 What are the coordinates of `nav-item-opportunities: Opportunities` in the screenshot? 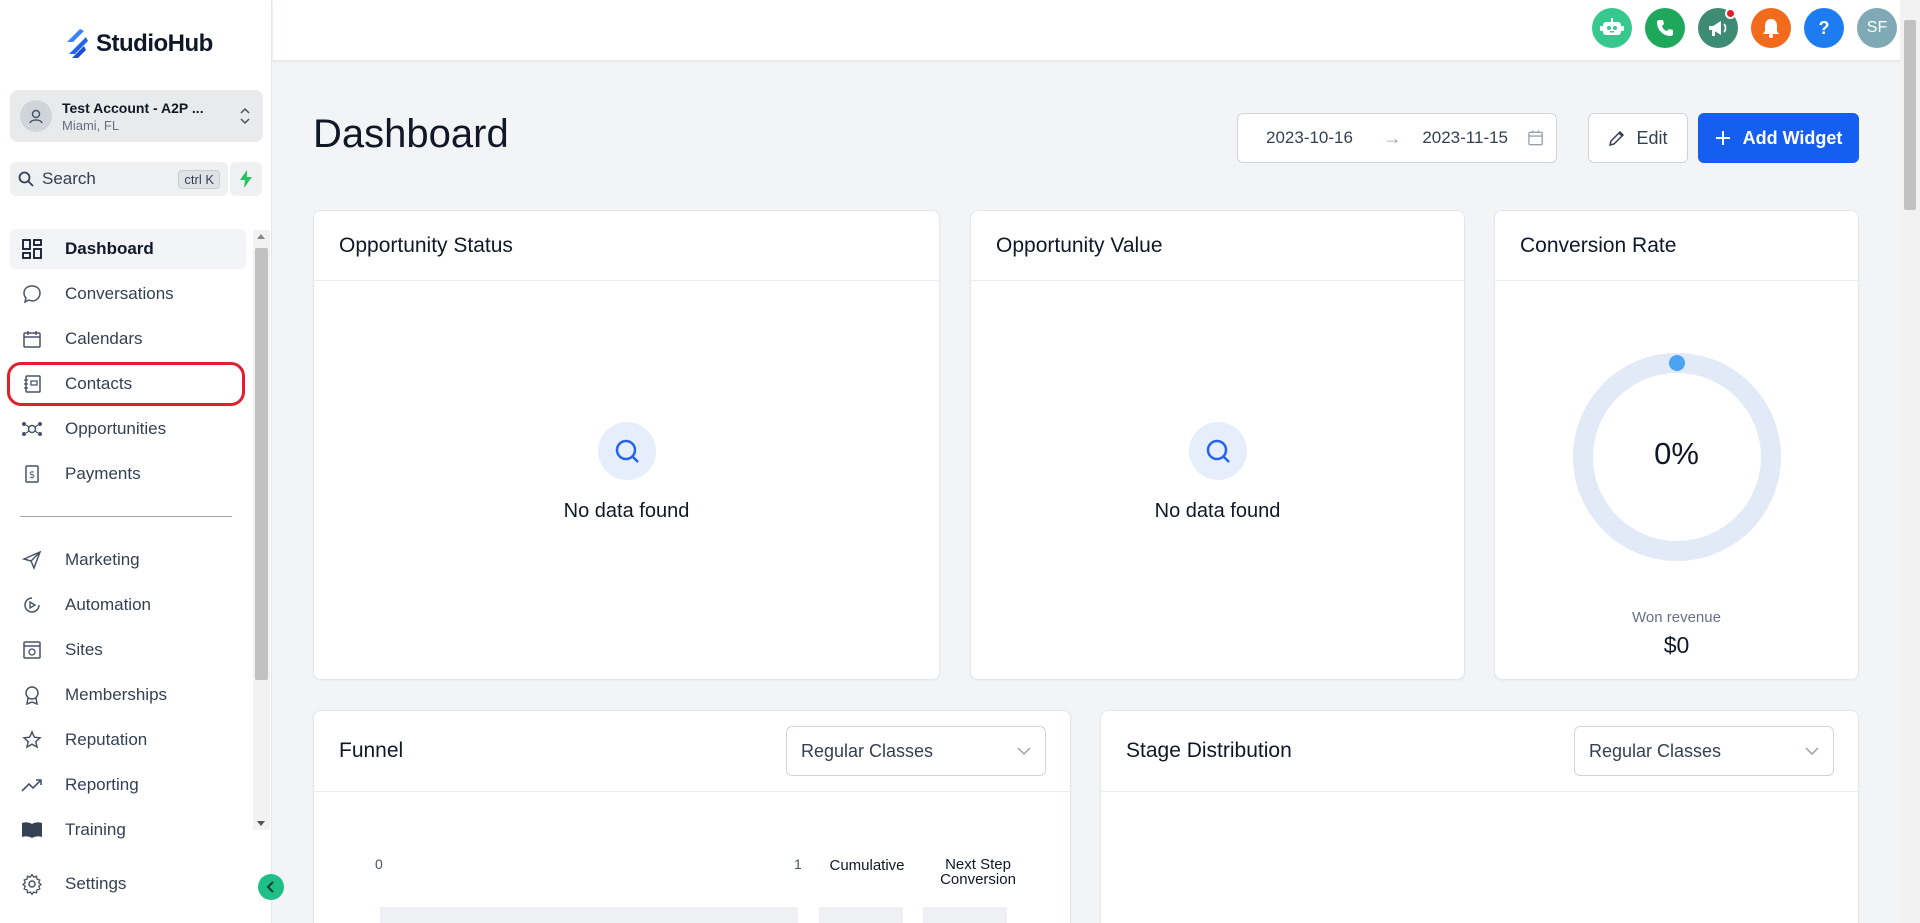 It's located at (128, 429).